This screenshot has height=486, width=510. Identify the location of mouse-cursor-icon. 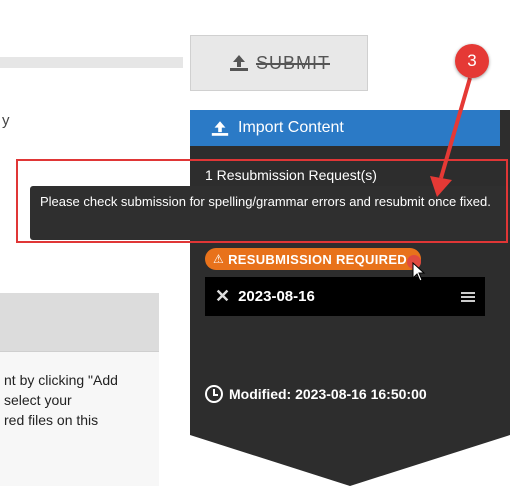
(419, 272).